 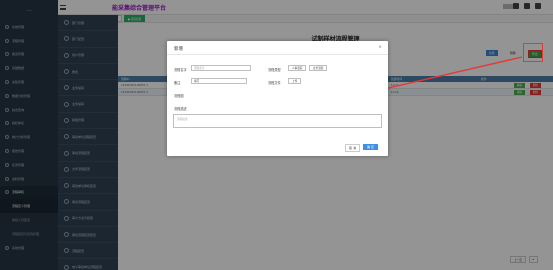 What do you see at coordinates (295, 81) in the screenshot?
I see `upload-button: 上传` at bounding box center [295, 81].